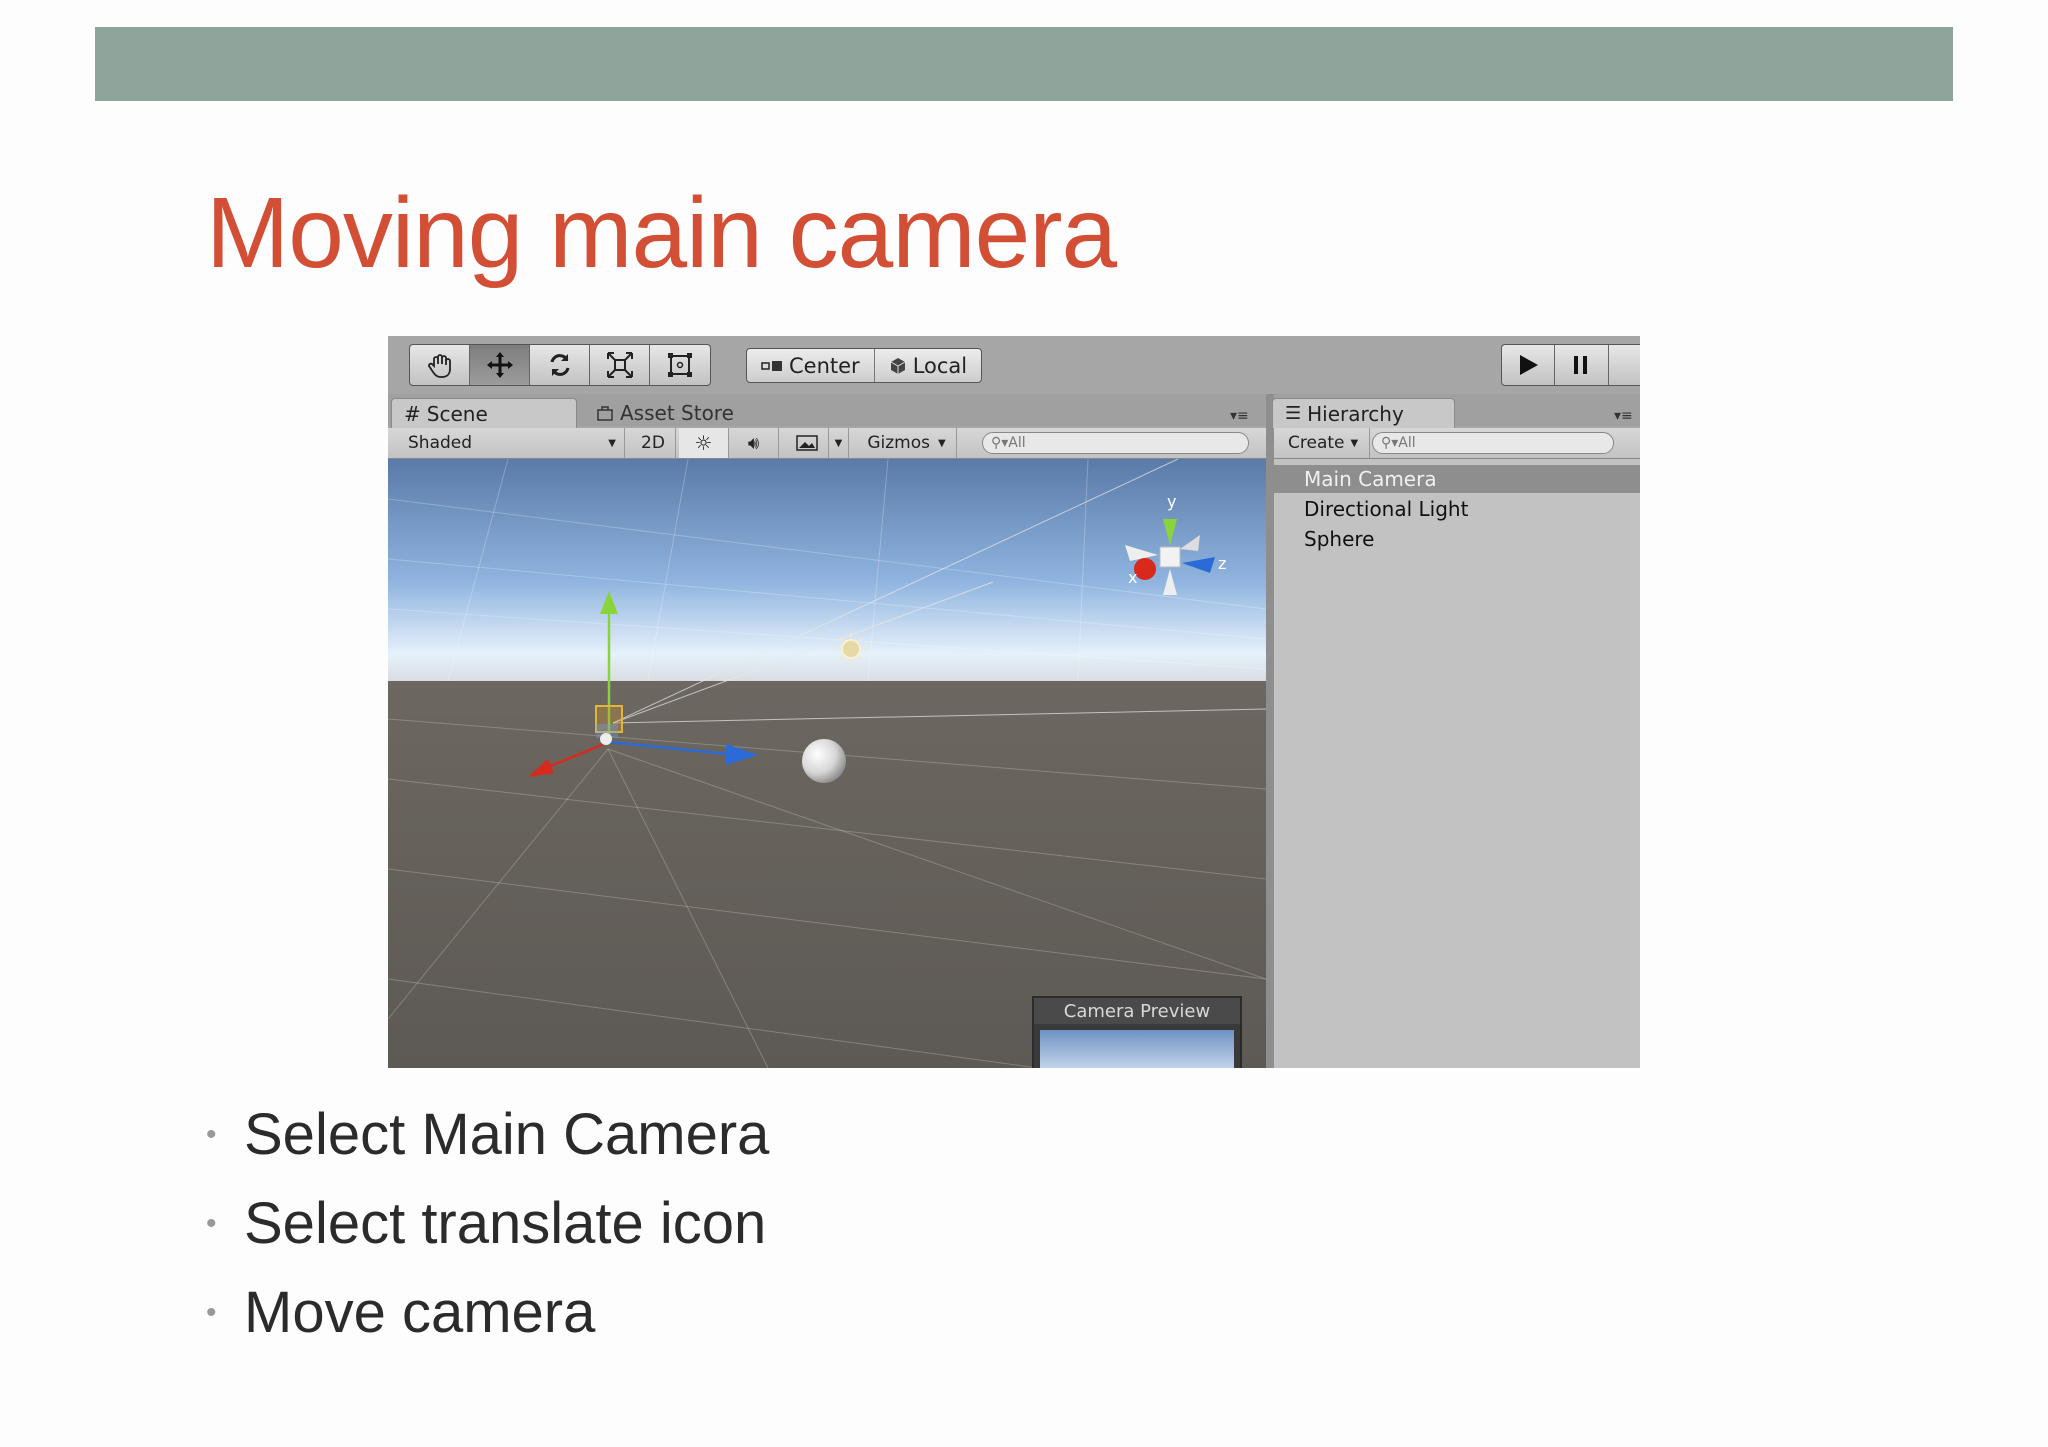 This screenshot has height=1447, width=2048. I want to click on scene-audio-toggle: 🔊︎, so click(754, 443).